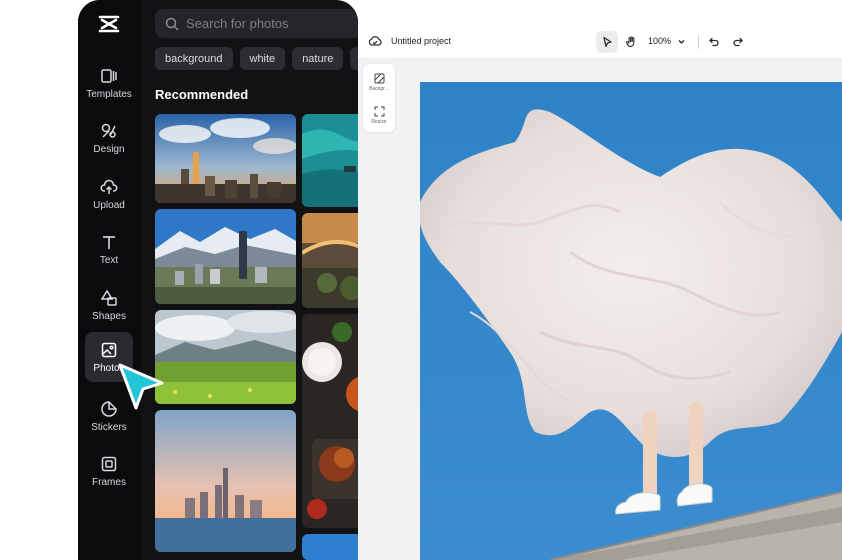 Image resolution: width=842 pixels, height=560 pixels. Describe the element at coordinates (379, 111) in the screenshot. I see `resize-icon` at that location.